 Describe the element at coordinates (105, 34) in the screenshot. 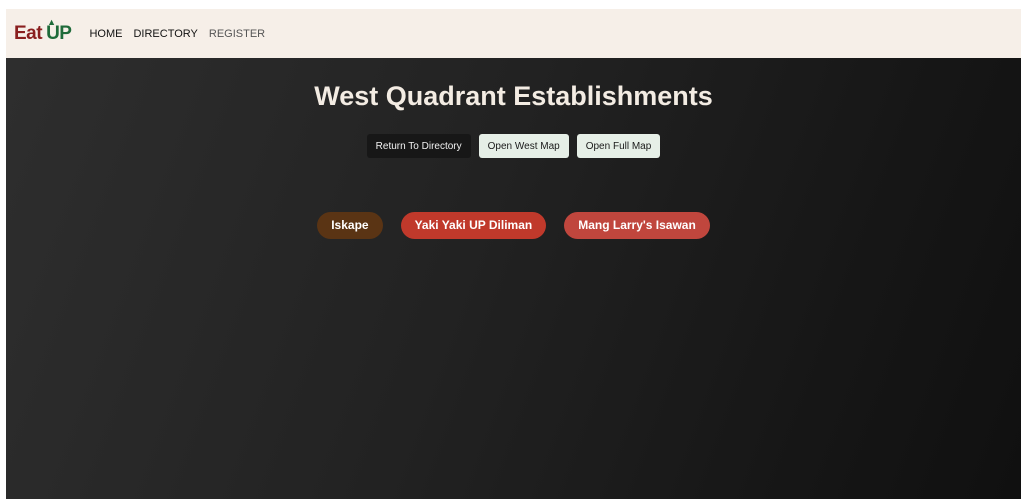

I see `nav-home: HOME` at that location.